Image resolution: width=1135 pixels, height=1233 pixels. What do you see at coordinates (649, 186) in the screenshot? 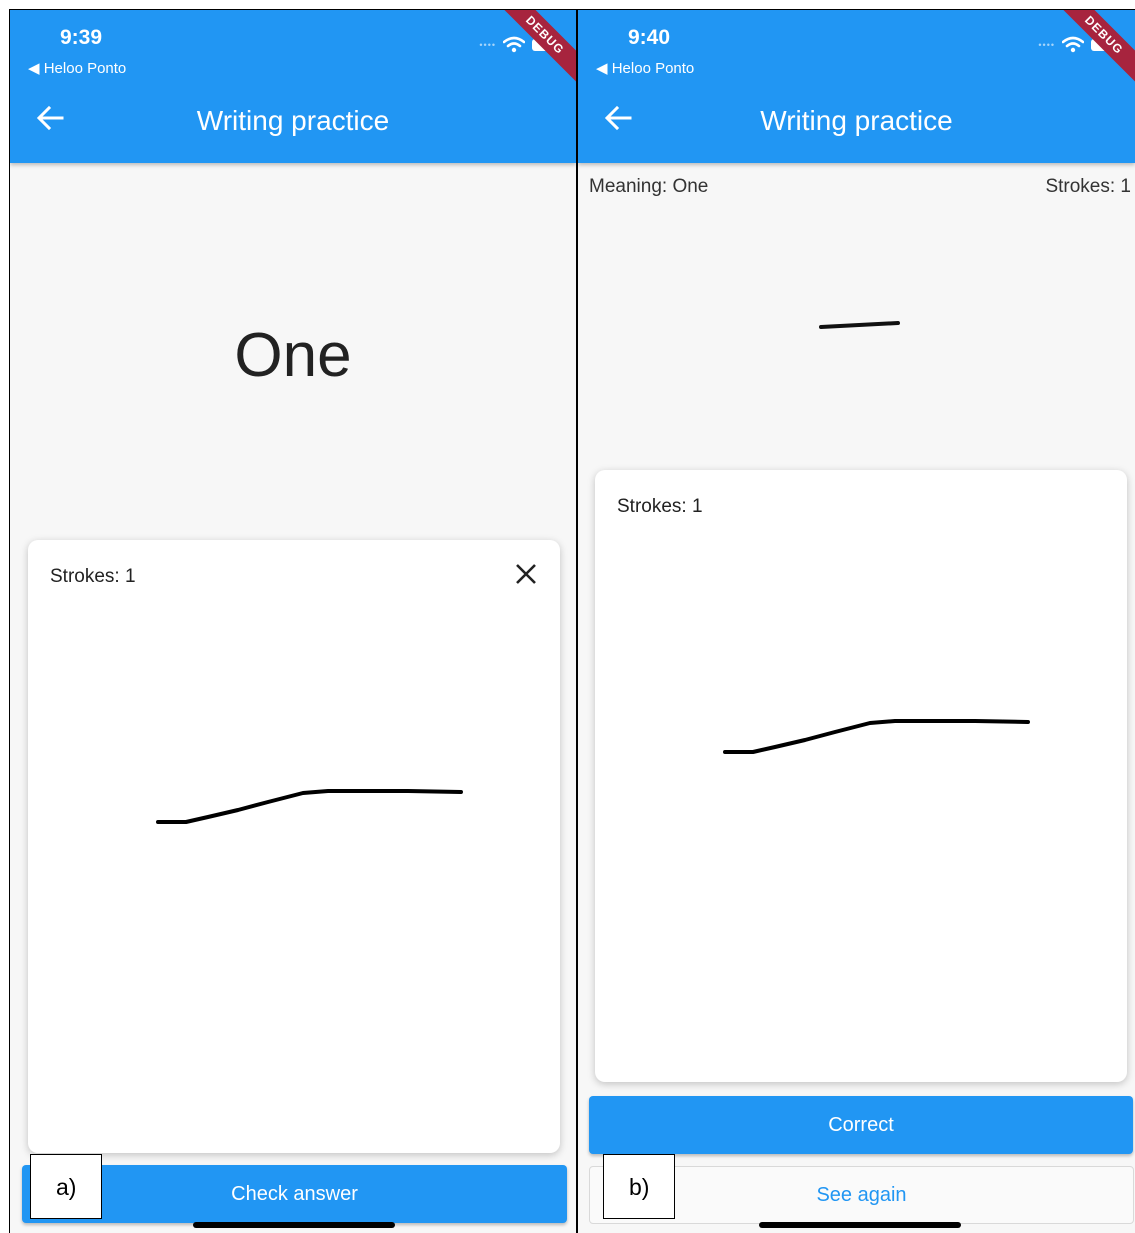
I see `meaning-label: Meaning: One` at bounding box center [649, 186].